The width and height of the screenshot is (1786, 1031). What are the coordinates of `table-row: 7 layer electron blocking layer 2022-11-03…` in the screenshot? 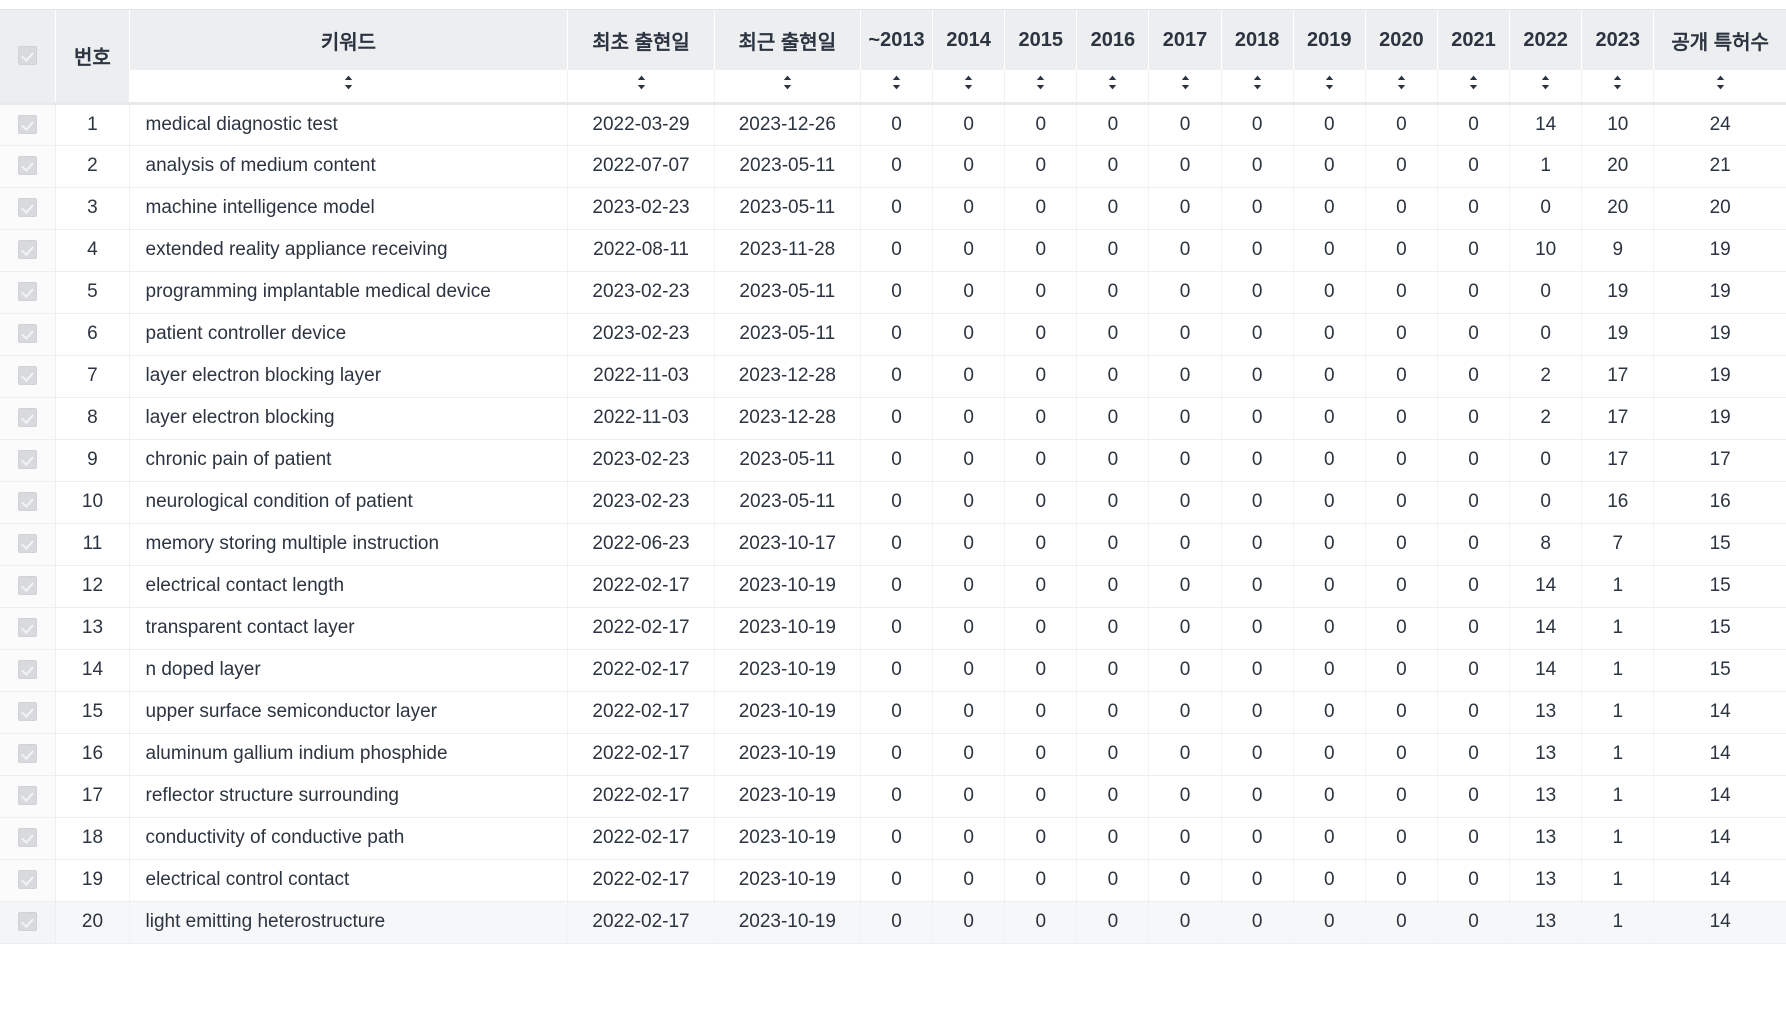 It's located at (893, 376).